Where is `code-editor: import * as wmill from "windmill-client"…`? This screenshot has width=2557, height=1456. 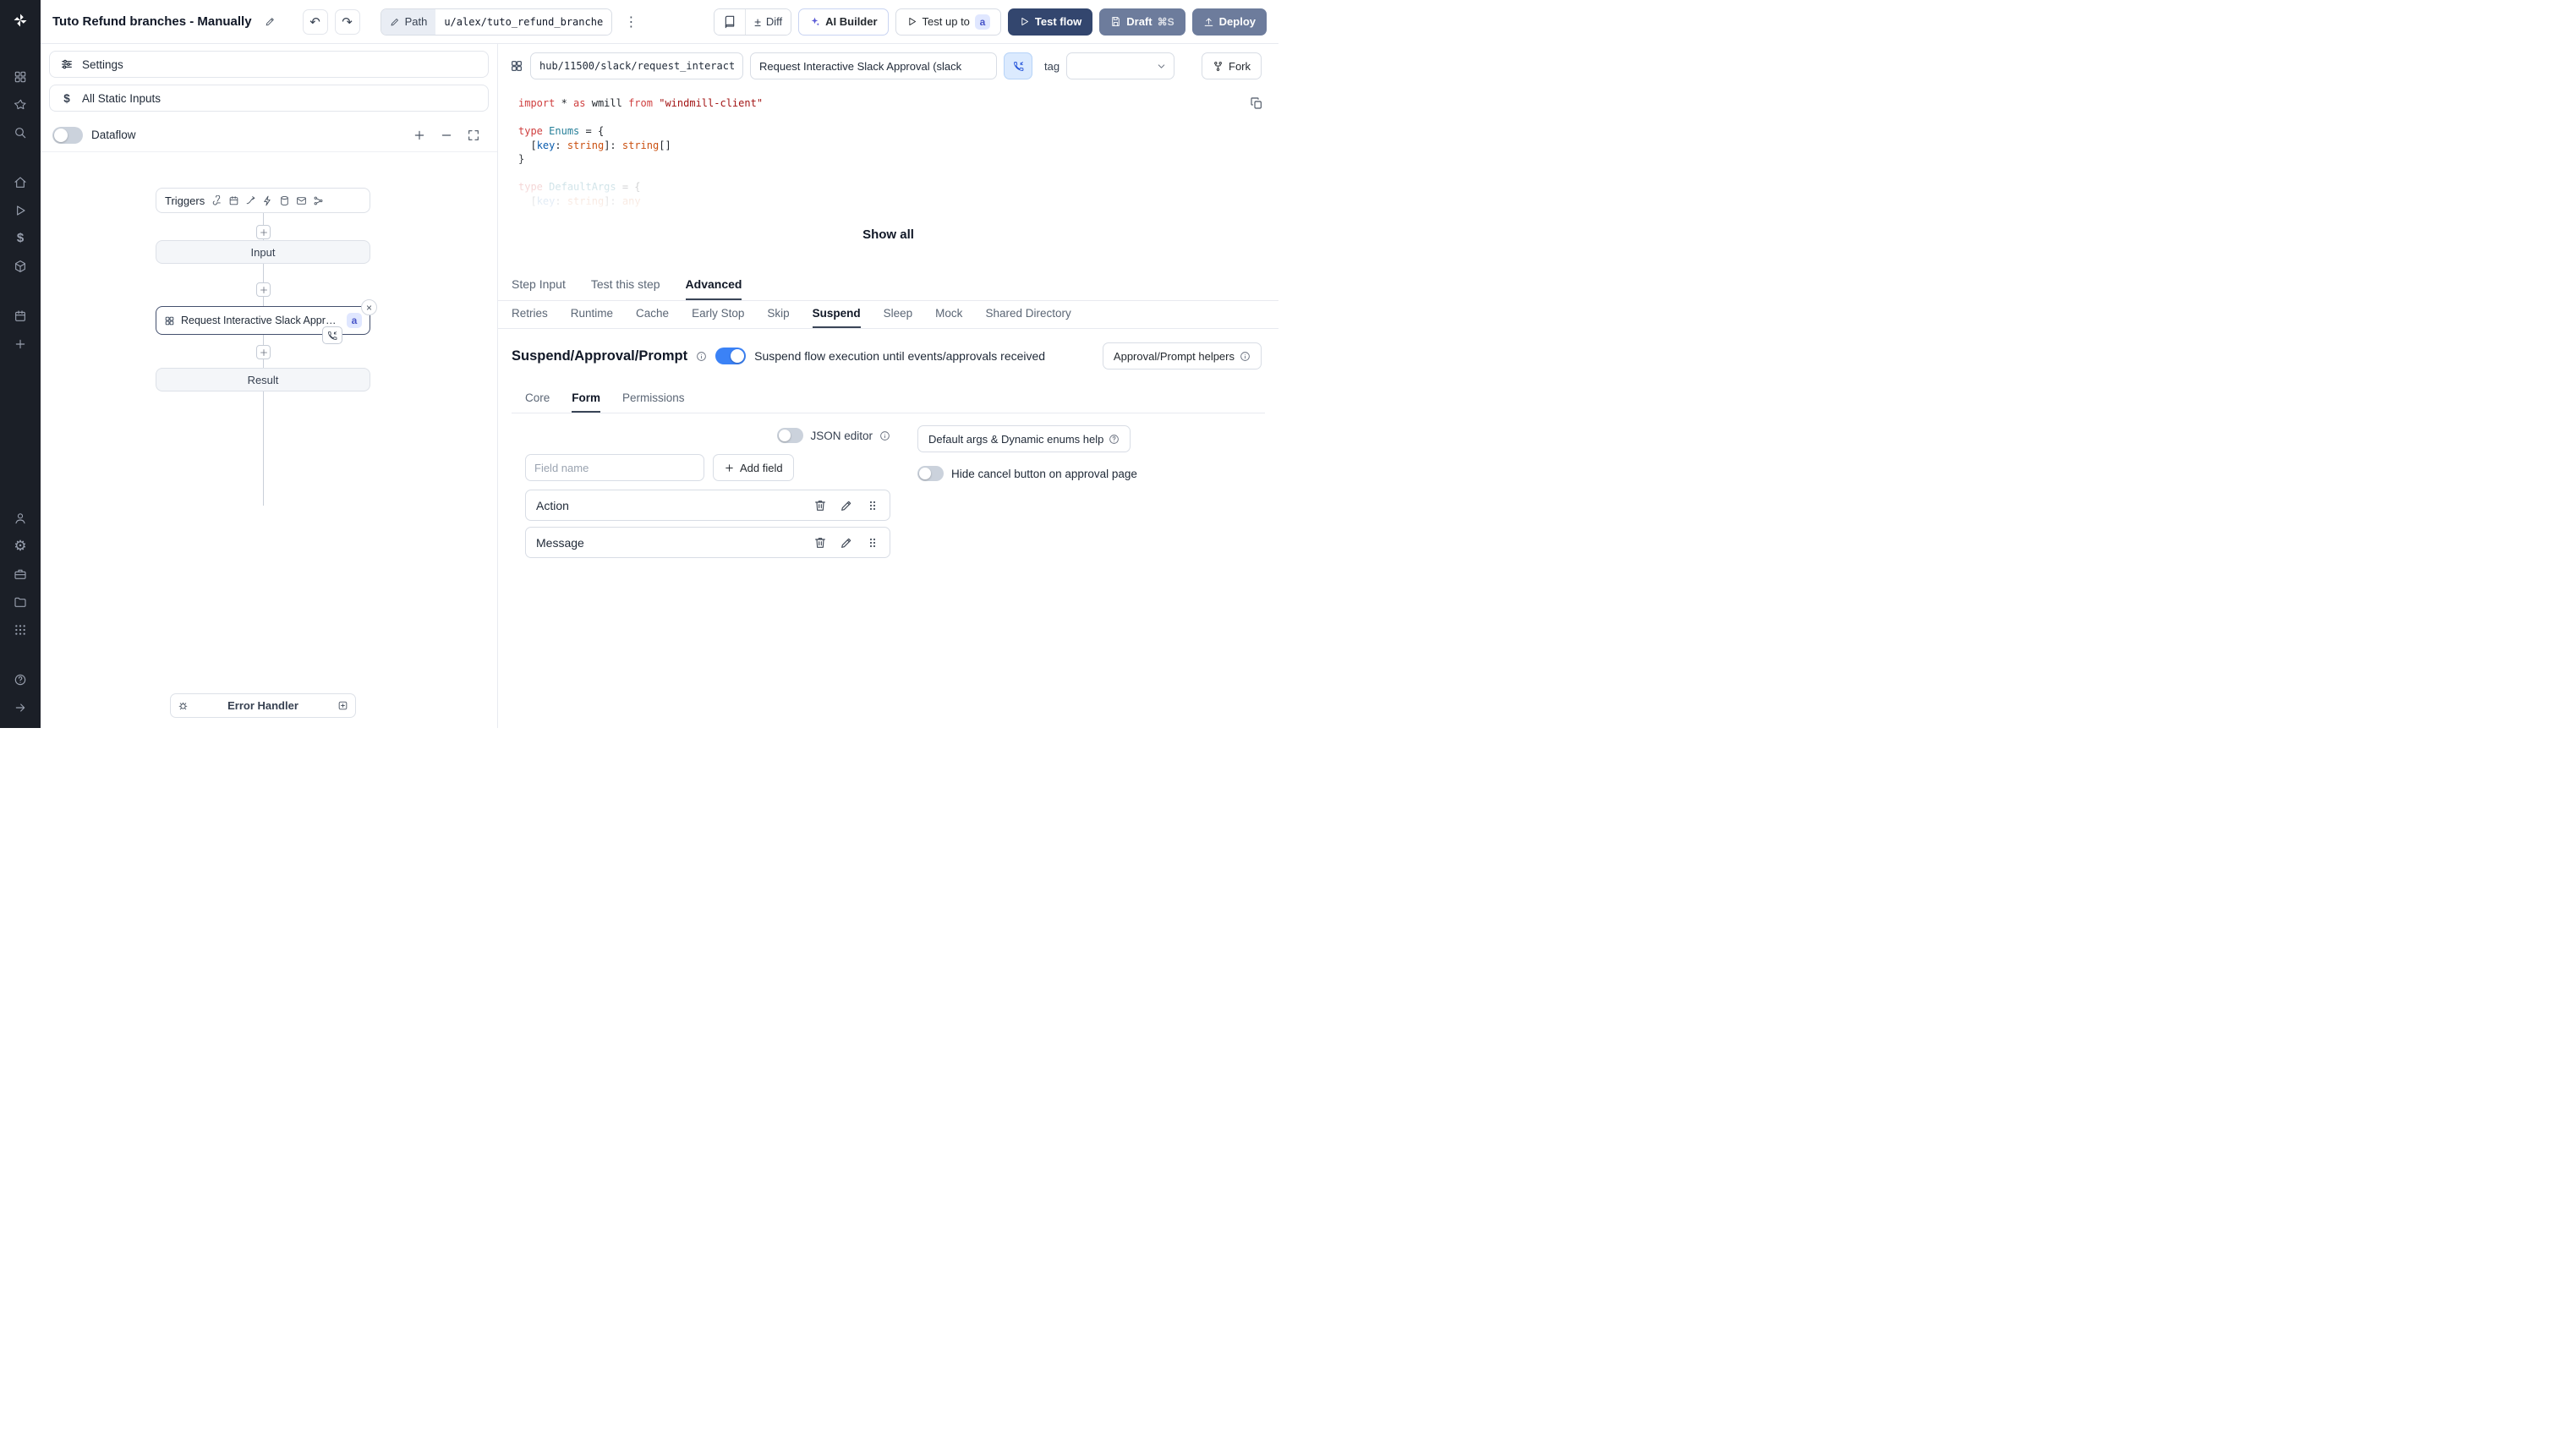
code-editor: import * as wmill from "windmill-client"… is located at coordinates (888, 148).